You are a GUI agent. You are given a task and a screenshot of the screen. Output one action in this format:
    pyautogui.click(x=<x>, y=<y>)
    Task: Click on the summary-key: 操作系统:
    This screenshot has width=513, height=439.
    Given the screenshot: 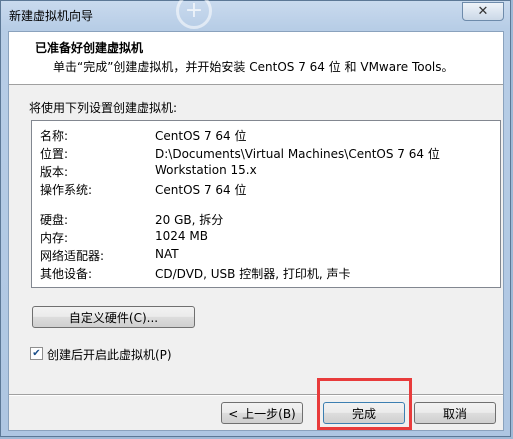 What is the action you would take?
    pyautogui.click(x=66, y=190)
    